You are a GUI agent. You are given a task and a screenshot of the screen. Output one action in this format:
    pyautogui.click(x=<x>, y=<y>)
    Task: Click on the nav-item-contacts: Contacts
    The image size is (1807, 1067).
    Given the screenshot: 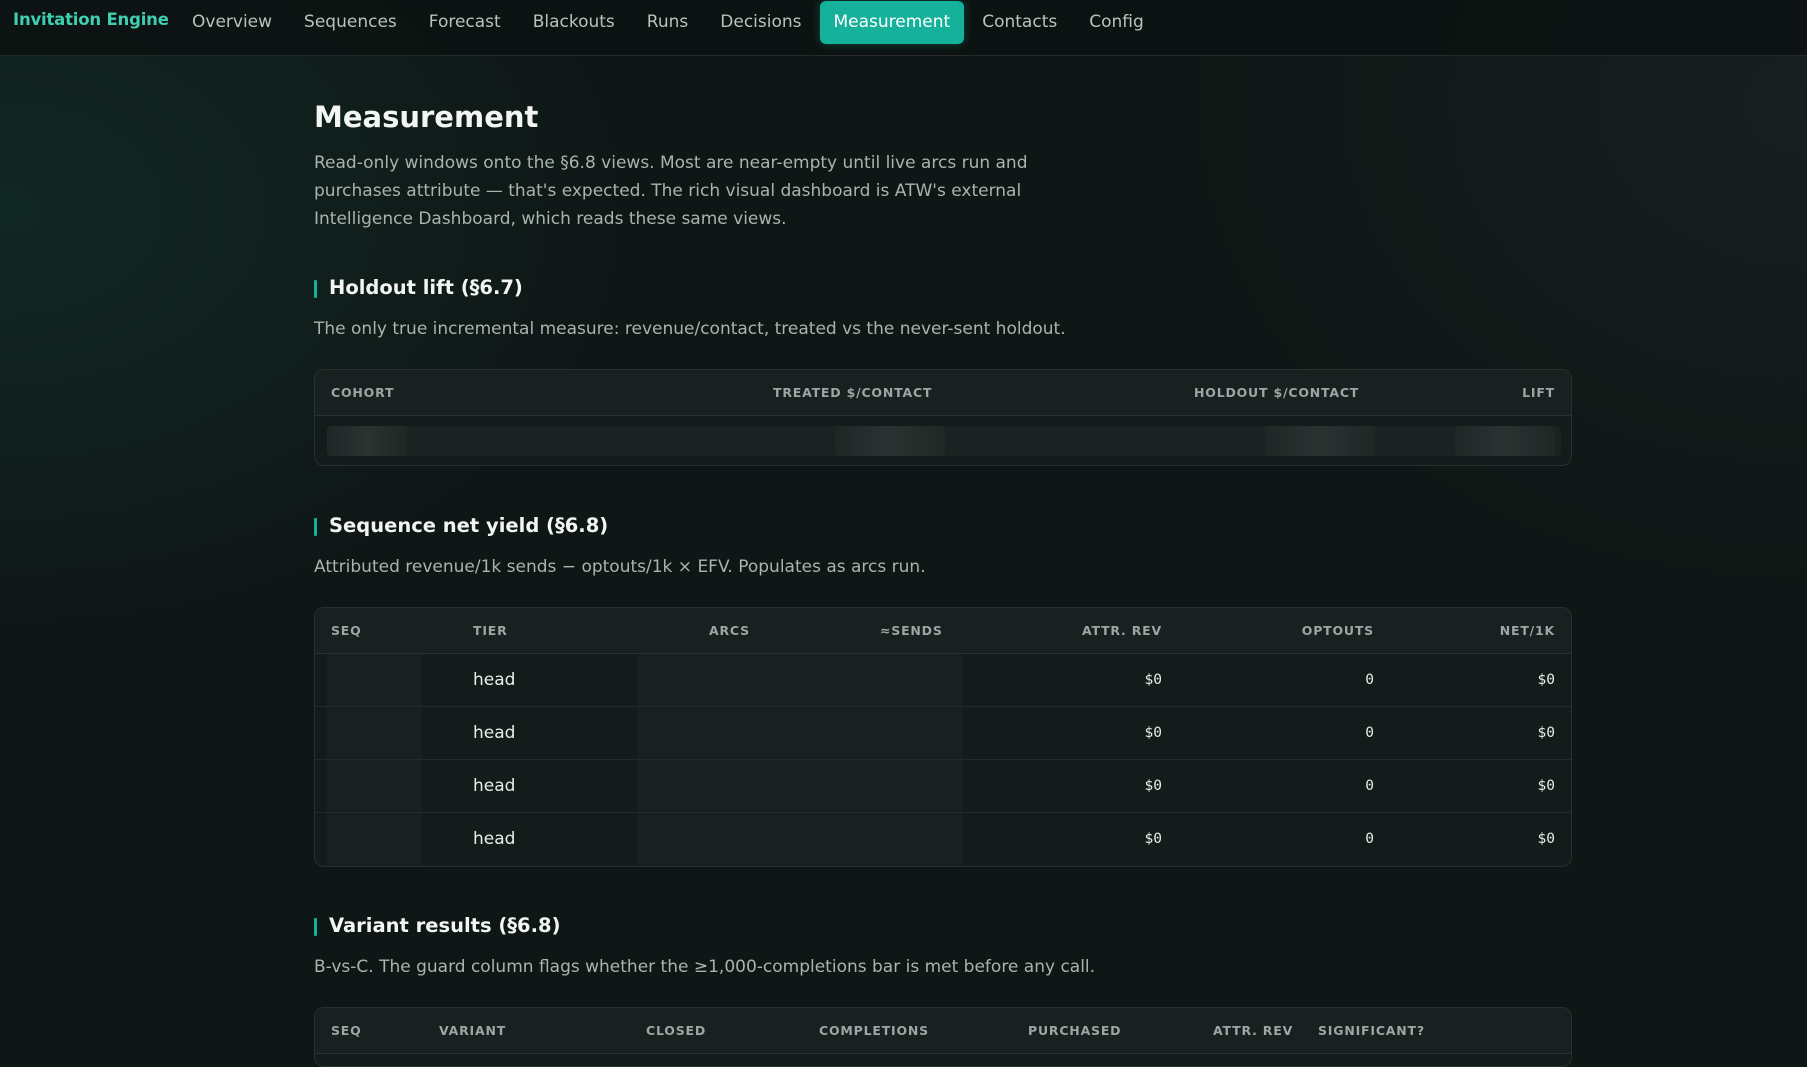 What is the action you would take?
    pyautogui.click(x=1019, y=22)
    